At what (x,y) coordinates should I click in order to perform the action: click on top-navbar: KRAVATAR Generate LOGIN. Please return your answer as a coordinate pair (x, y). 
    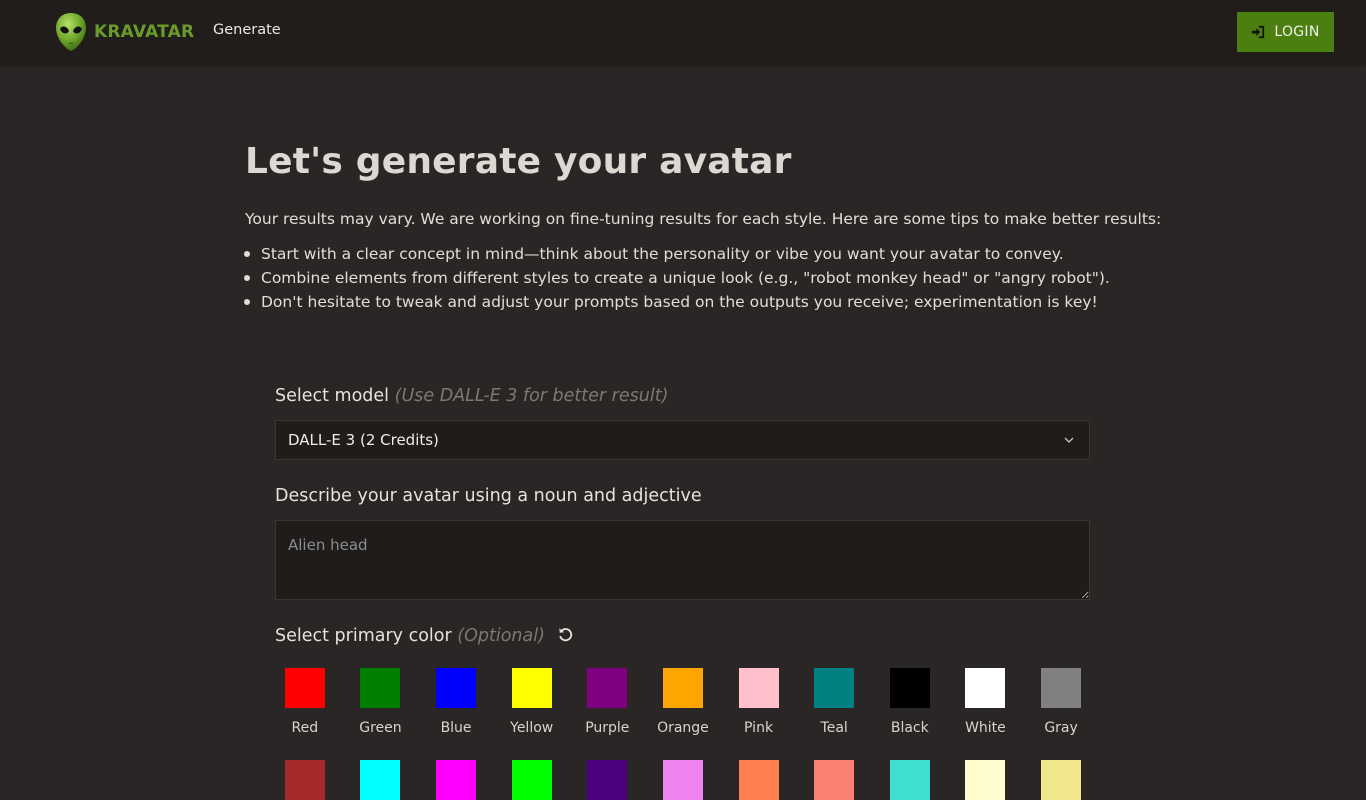
    Looking at the image, I should click on (683, 32).